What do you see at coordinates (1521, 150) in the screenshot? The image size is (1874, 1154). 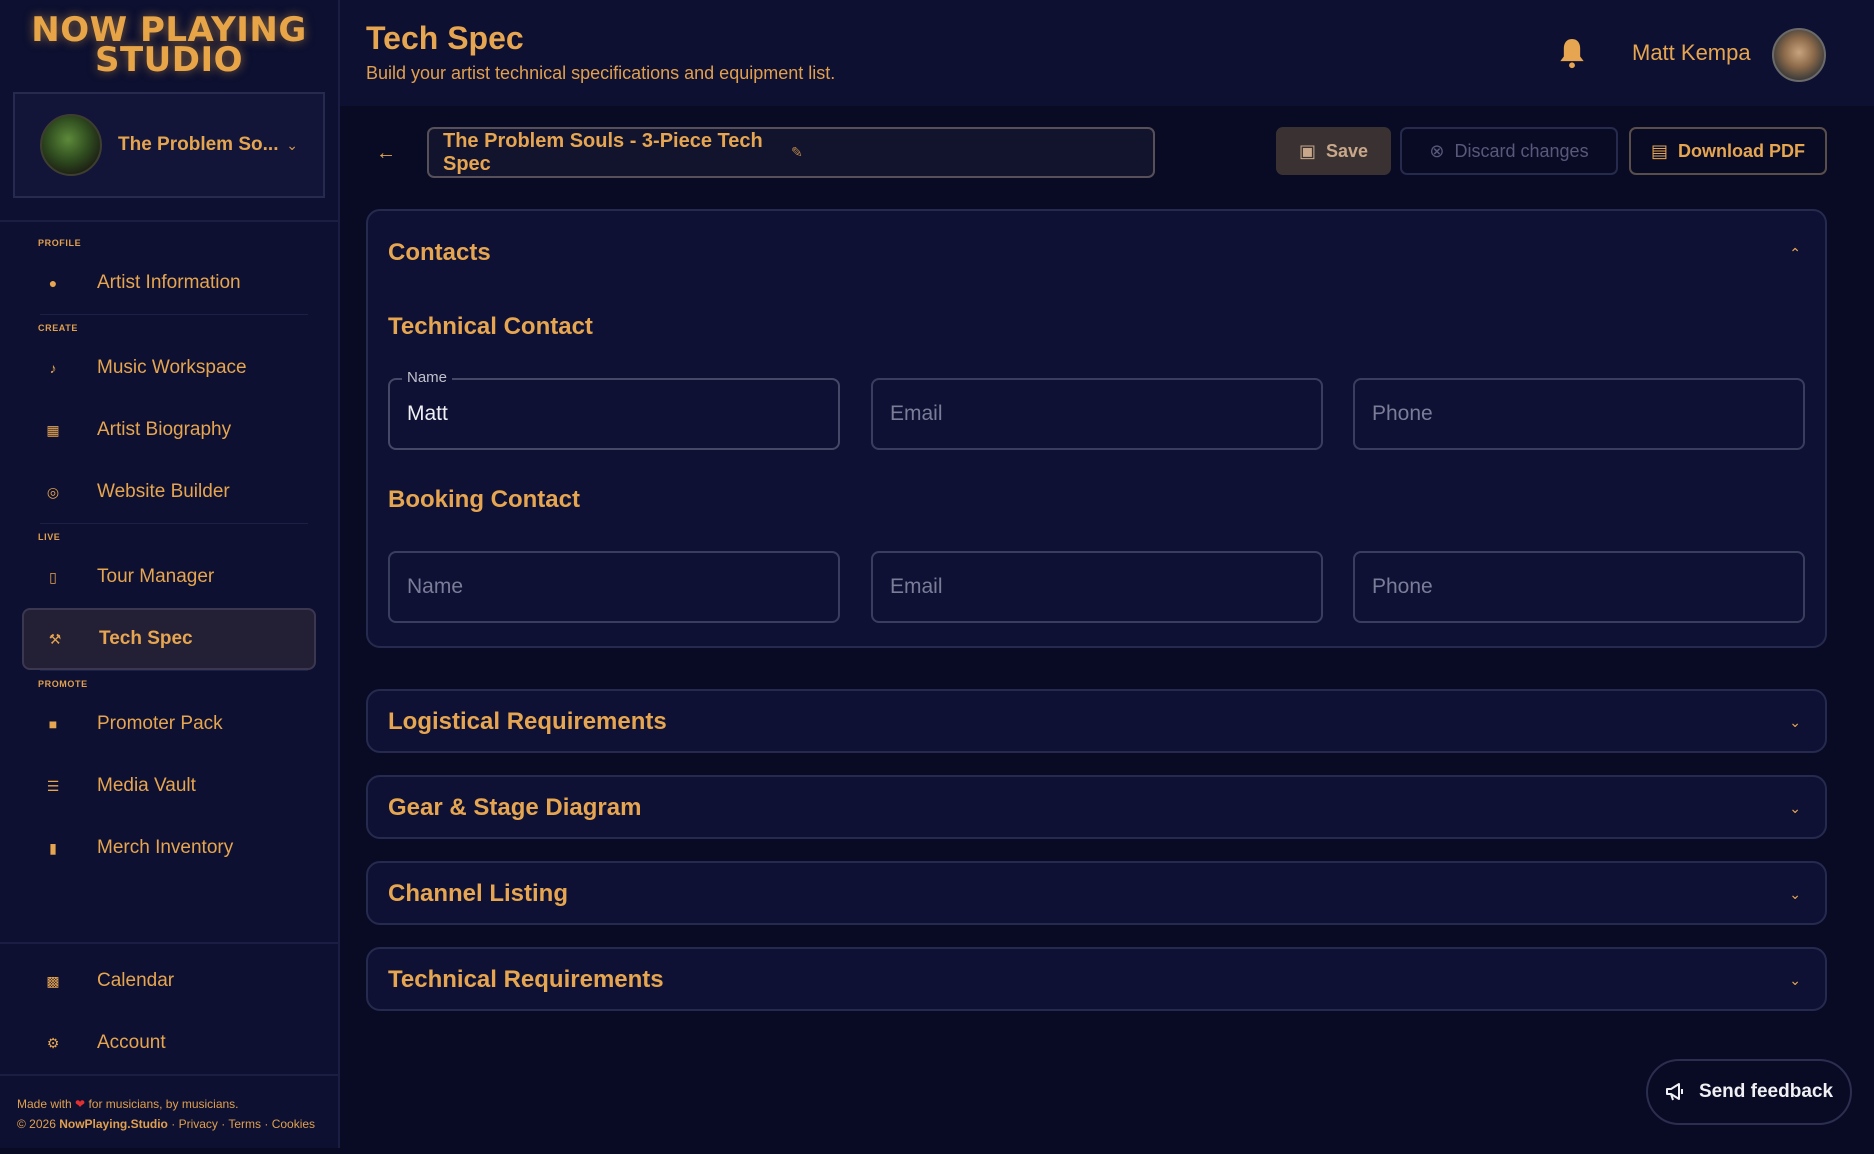 I see `discard-label: Discard changes` at bounding box center [1521, 150].